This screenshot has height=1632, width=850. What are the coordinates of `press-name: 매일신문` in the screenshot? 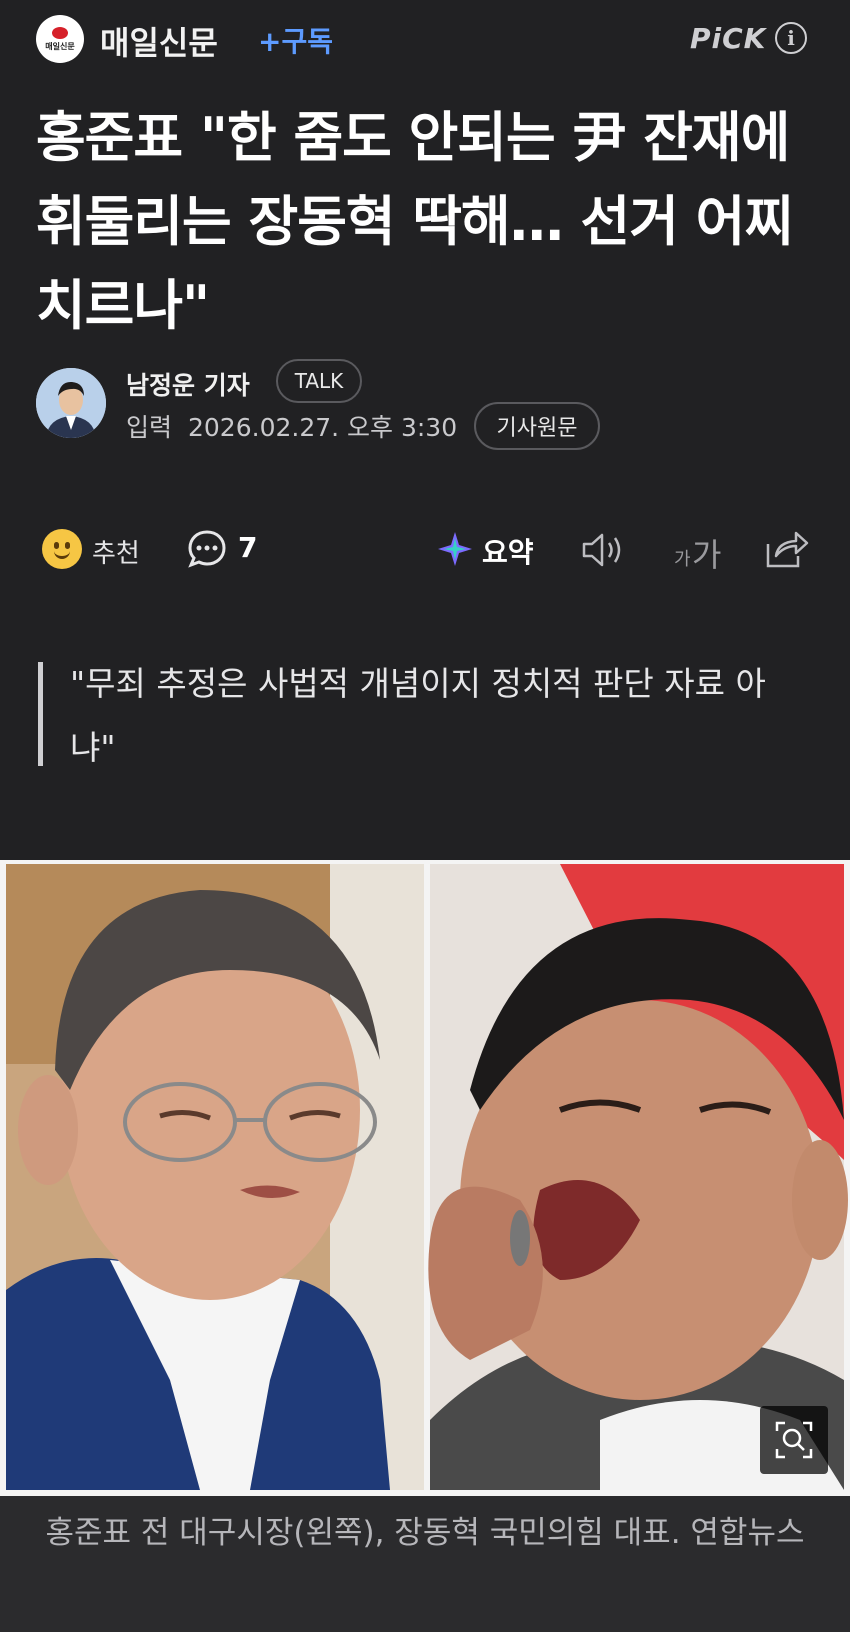 It's located at (159, 41).